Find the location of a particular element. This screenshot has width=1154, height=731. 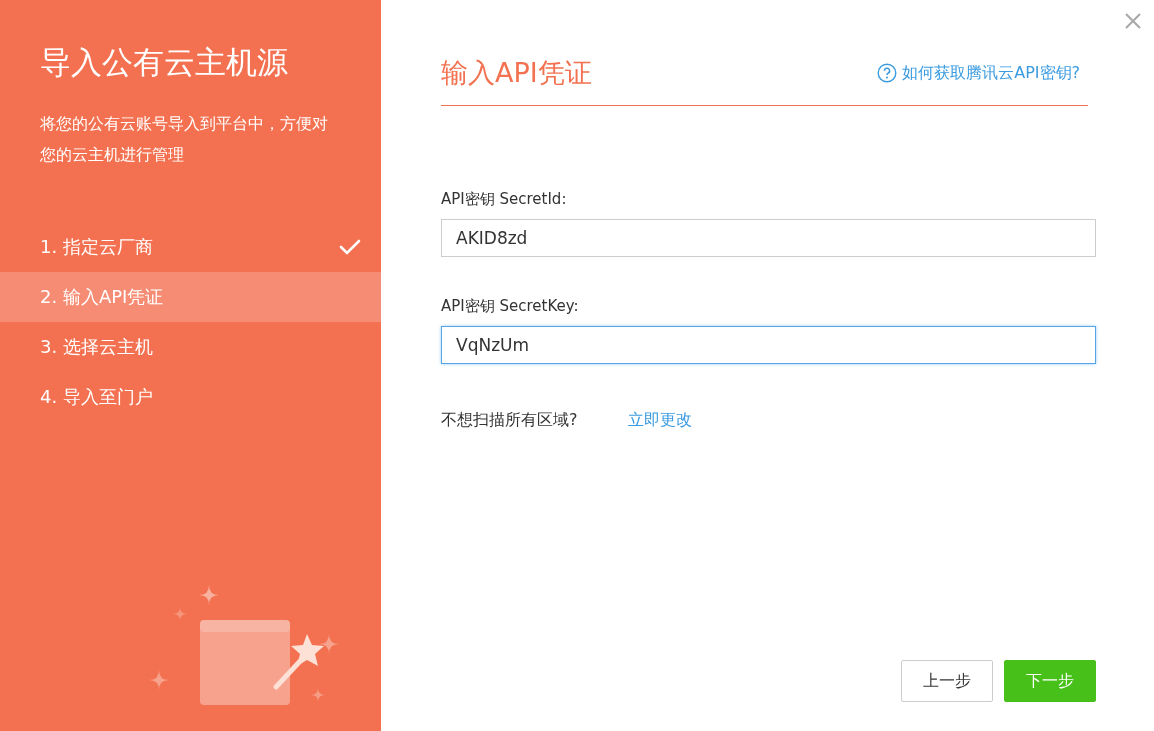

section-heading: 输入API凭证 is located at coordinates (516, 73).